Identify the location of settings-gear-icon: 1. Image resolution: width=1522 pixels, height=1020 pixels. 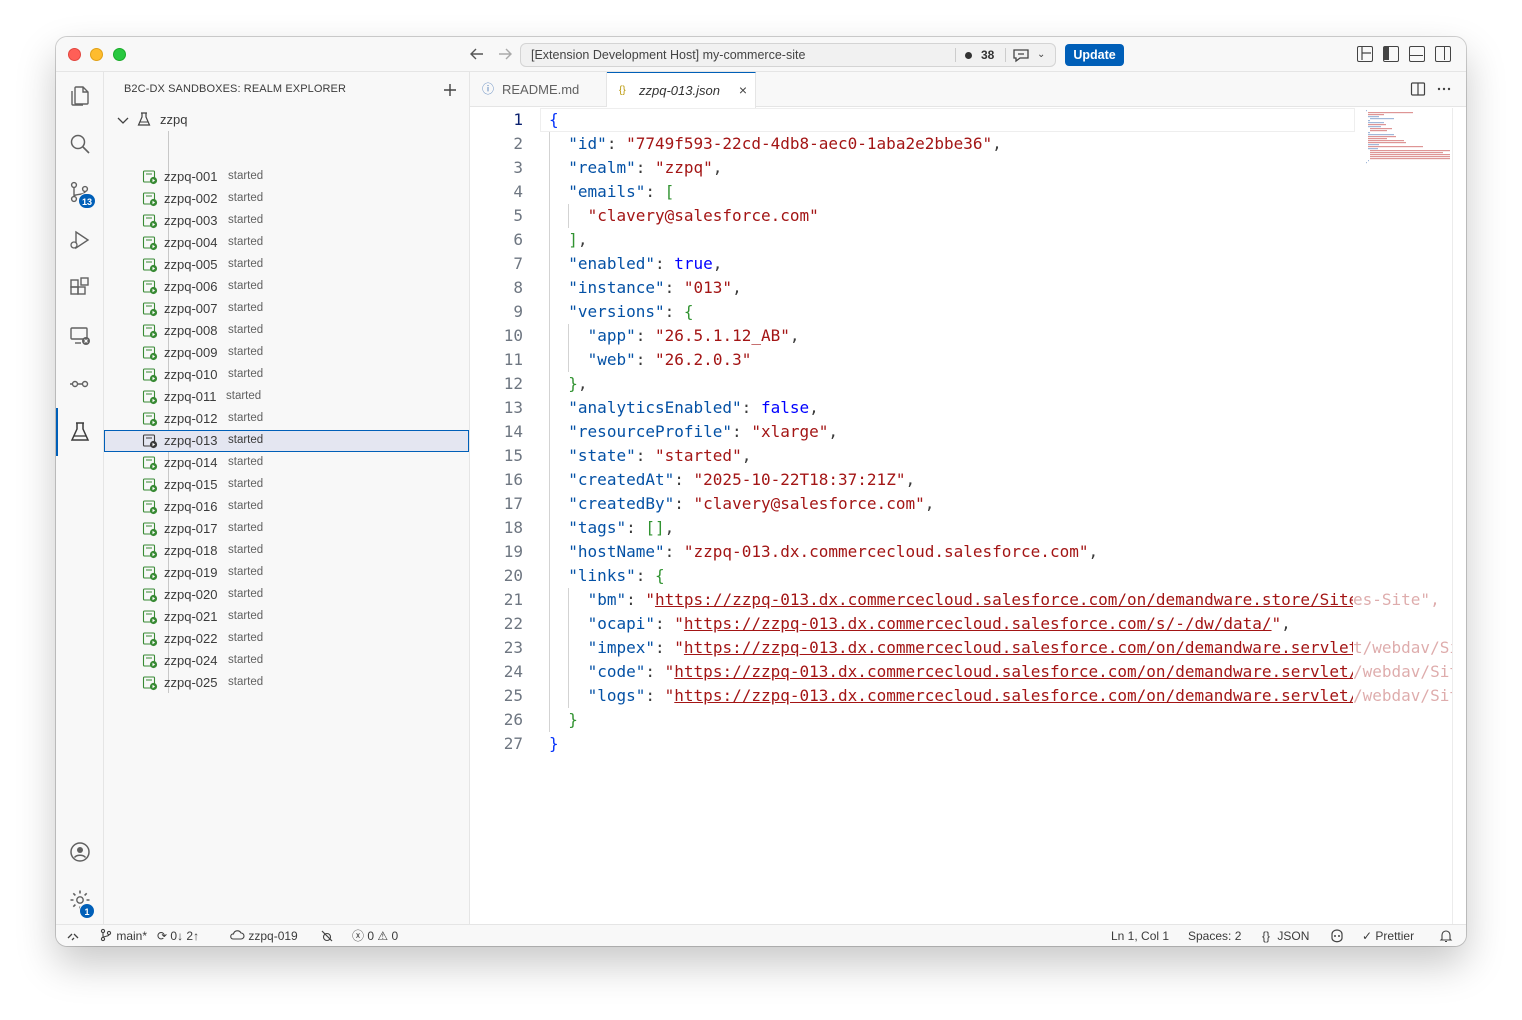
(80, 900).